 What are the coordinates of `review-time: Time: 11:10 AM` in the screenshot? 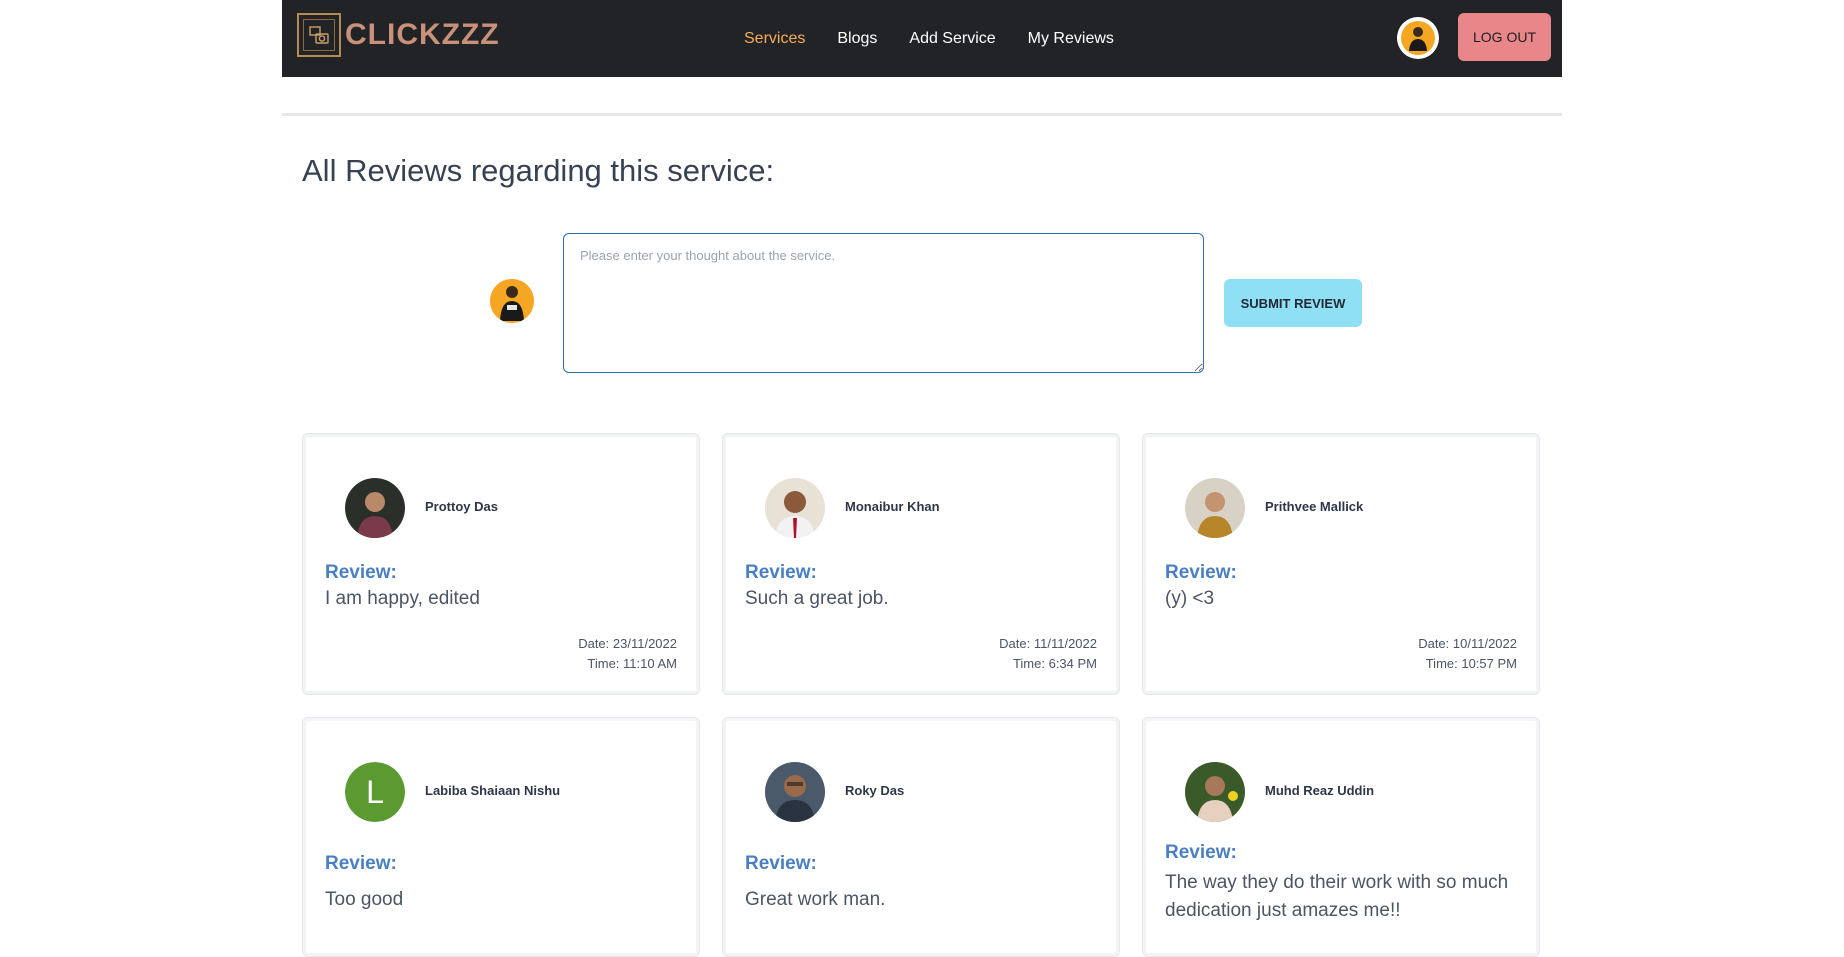 It's located at (632, 663).